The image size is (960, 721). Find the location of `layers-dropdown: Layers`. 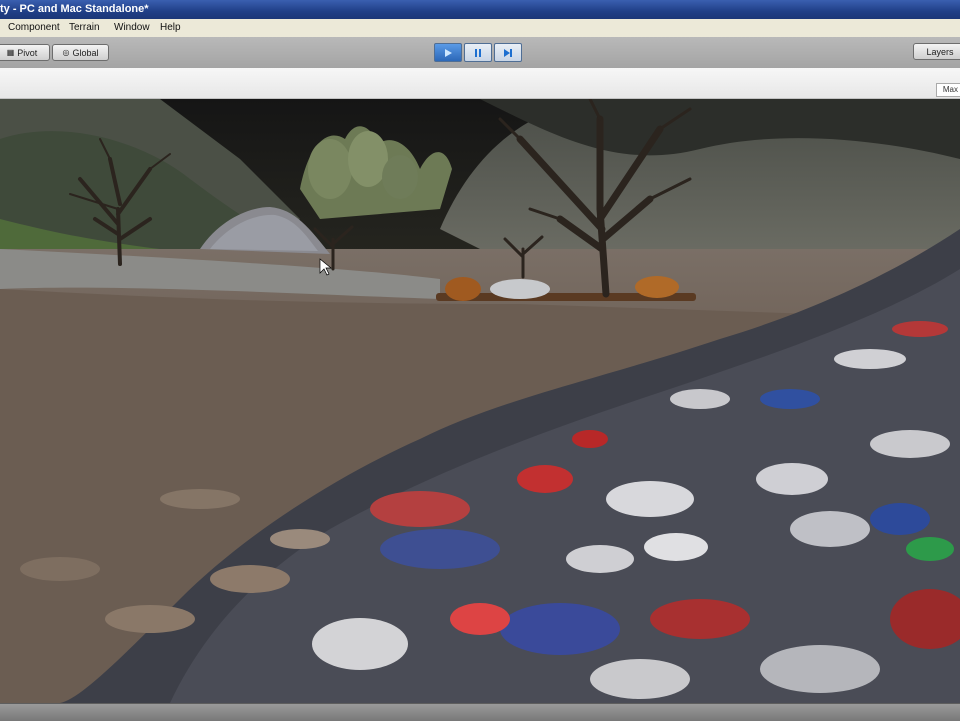

layers-dropdown: Layers is located at coordinates (936, 51).